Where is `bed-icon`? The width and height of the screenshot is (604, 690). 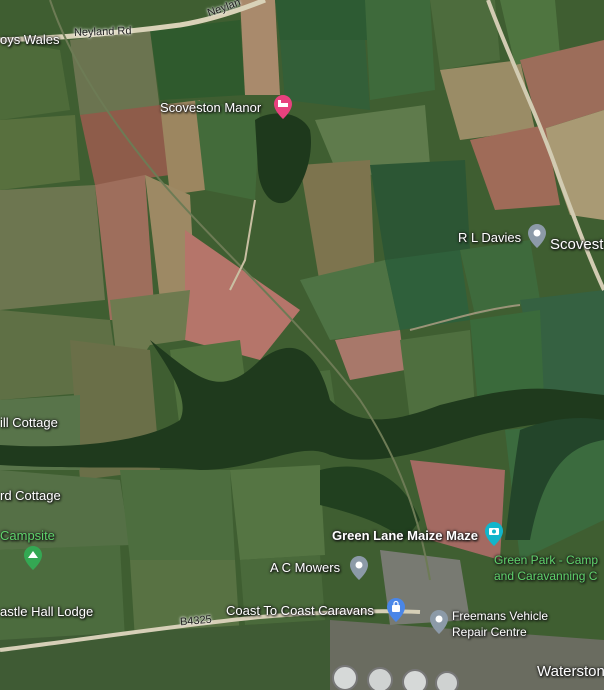
bed-icon is located at coordinates (283, 107).